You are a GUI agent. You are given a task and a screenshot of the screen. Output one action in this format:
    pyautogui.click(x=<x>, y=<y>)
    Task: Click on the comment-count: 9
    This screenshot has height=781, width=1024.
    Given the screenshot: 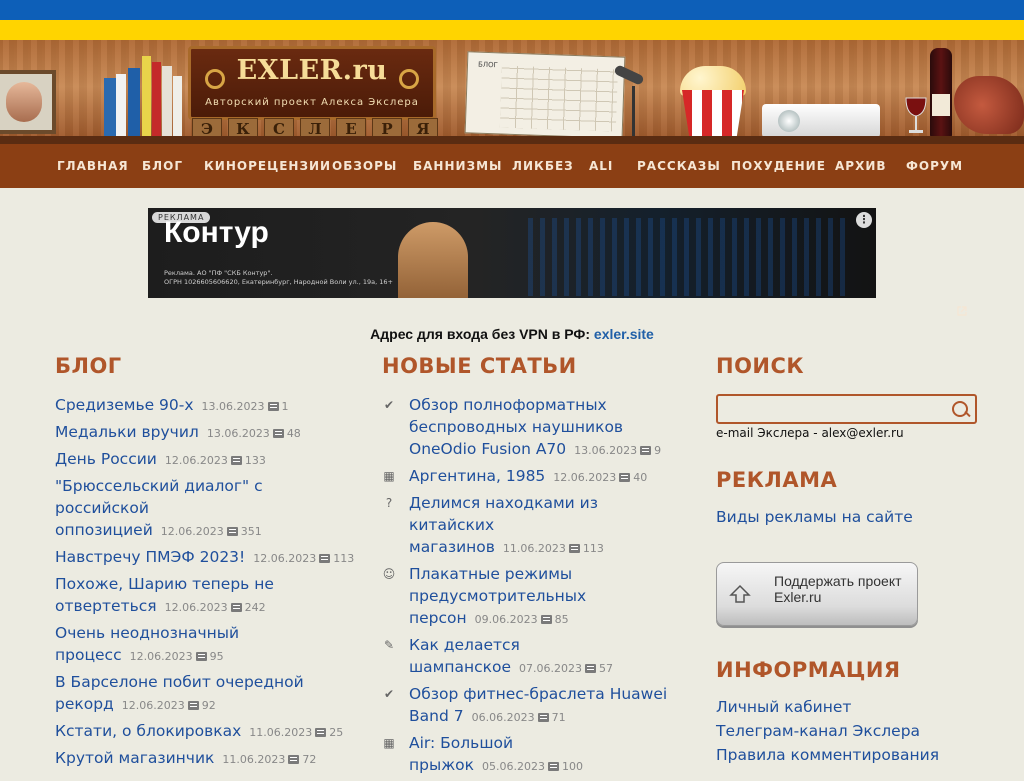 What is the action you would take?
    pyautogui.click(x=657, y=450)
    